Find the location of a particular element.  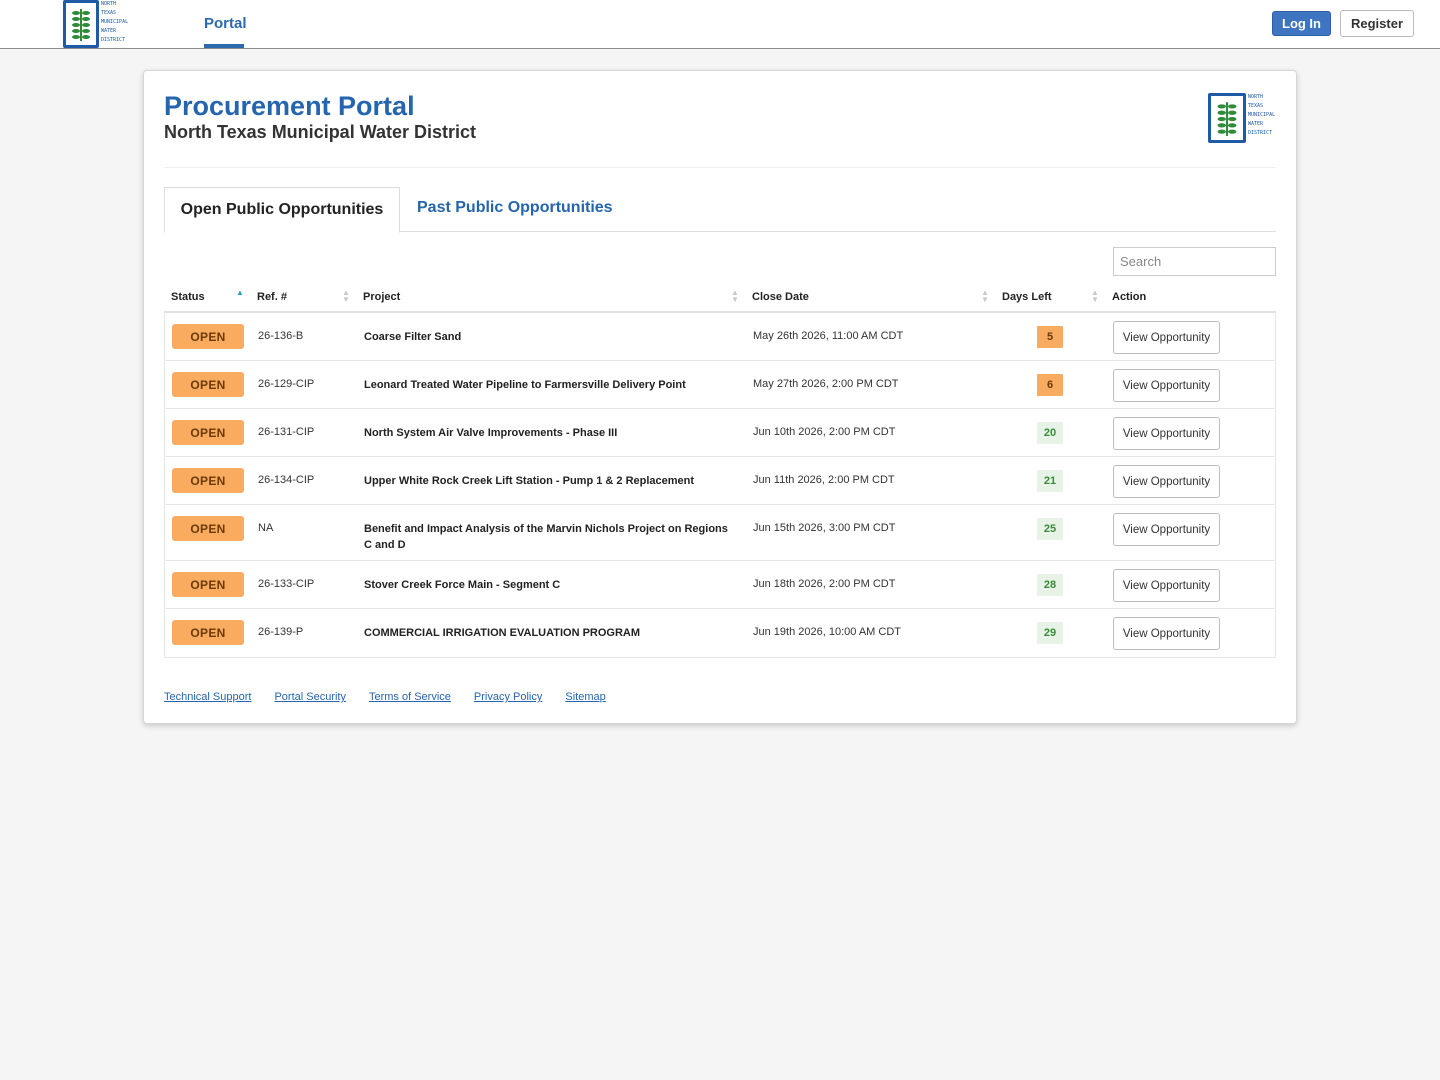

project-name: COMMERCIAL IRRIGATION EVALUATION PROGRAM is located at coordinates (502, 633).